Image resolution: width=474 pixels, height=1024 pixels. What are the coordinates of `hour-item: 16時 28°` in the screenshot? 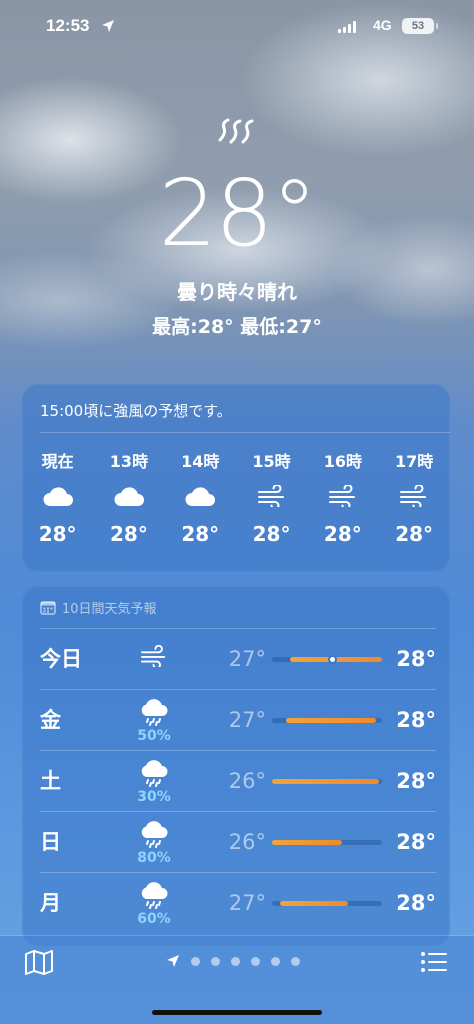 It's located at (342, 497).